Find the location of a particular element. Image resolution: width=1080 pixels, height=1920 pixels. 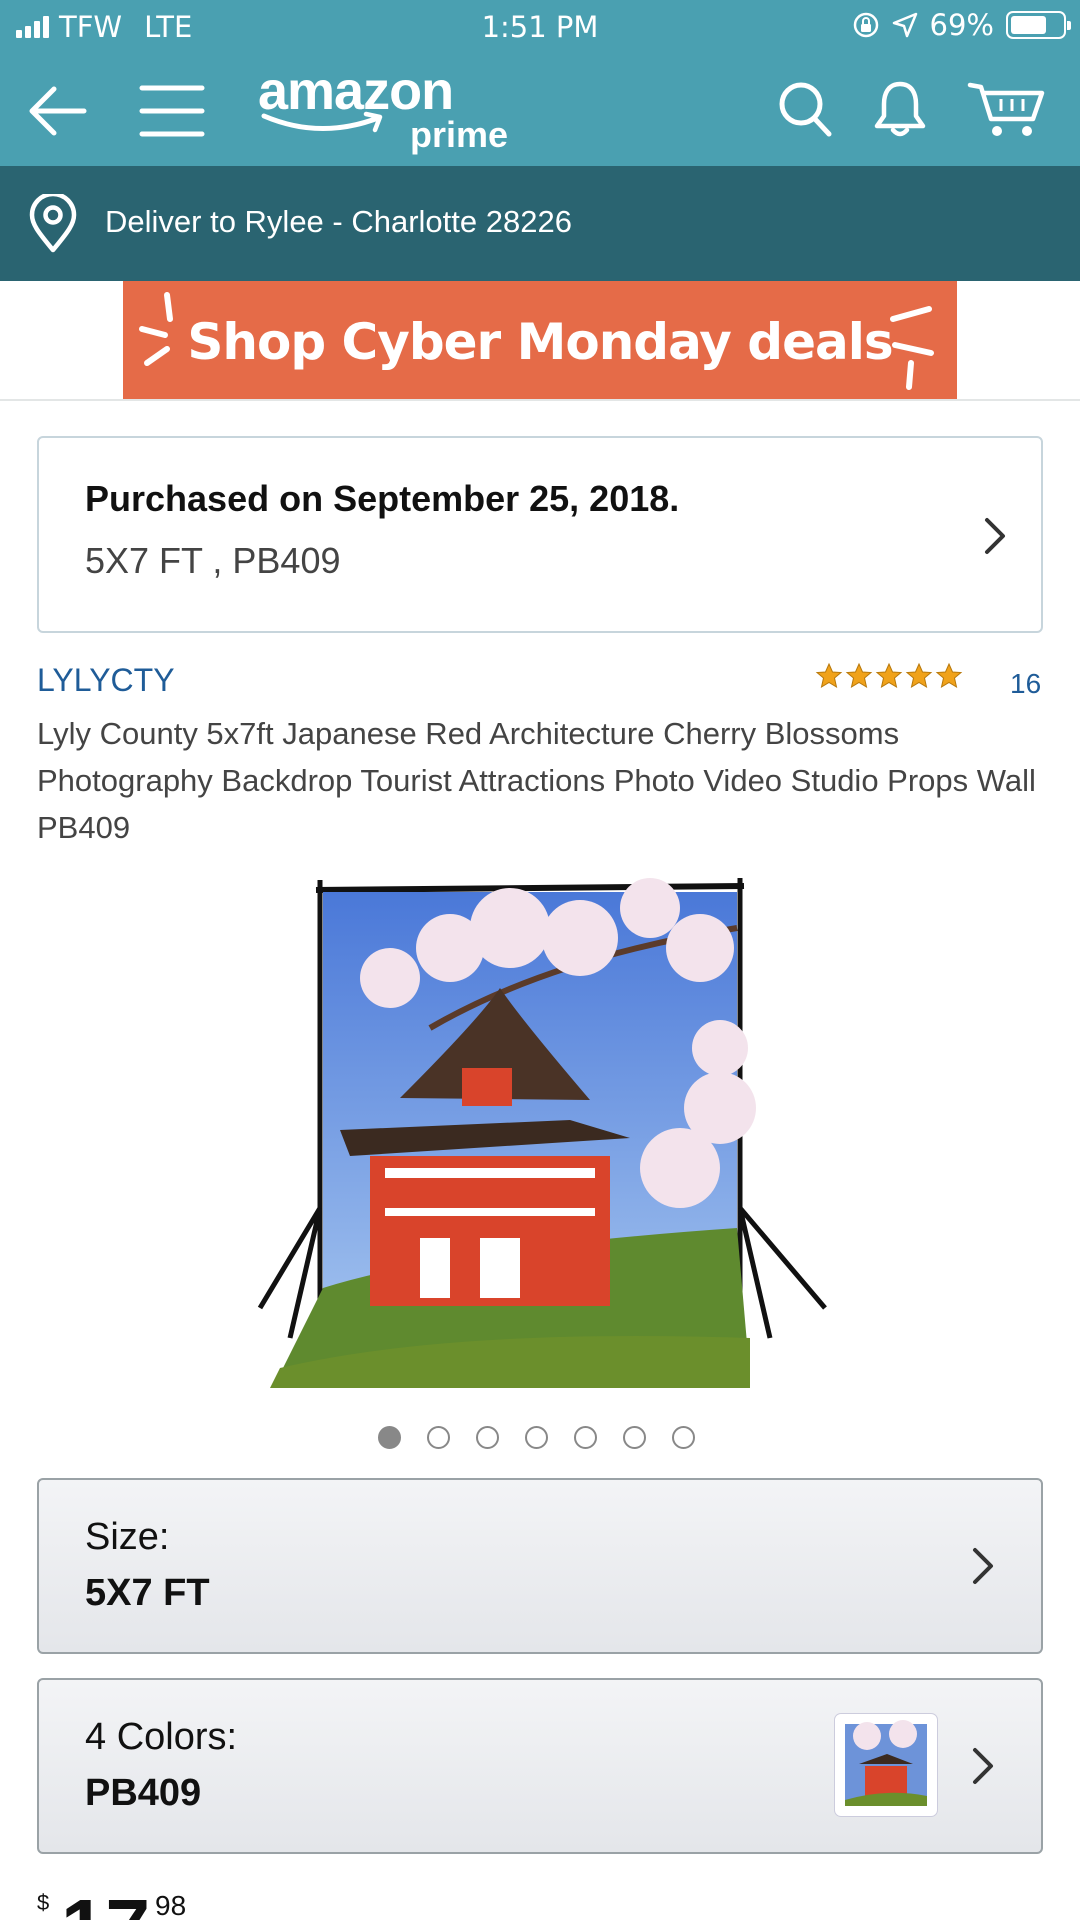

color-value: PB409 is located at coordinates (143, 1793).